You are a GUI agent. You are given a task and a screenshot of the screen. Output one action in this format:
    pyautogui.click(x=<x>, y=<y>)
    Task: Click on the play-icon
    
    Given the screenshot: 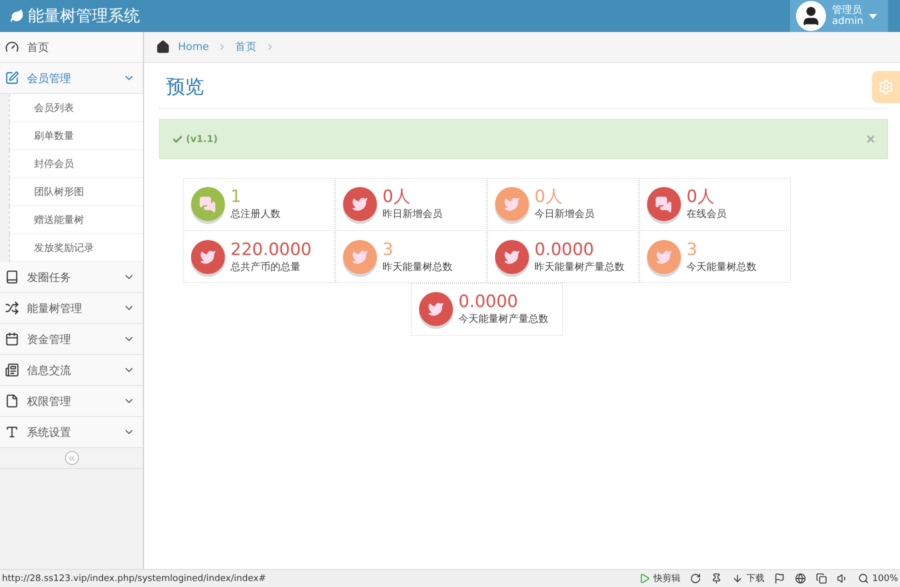 What is the action you would take?
    pyautogui.click(x=644, y=578)
    